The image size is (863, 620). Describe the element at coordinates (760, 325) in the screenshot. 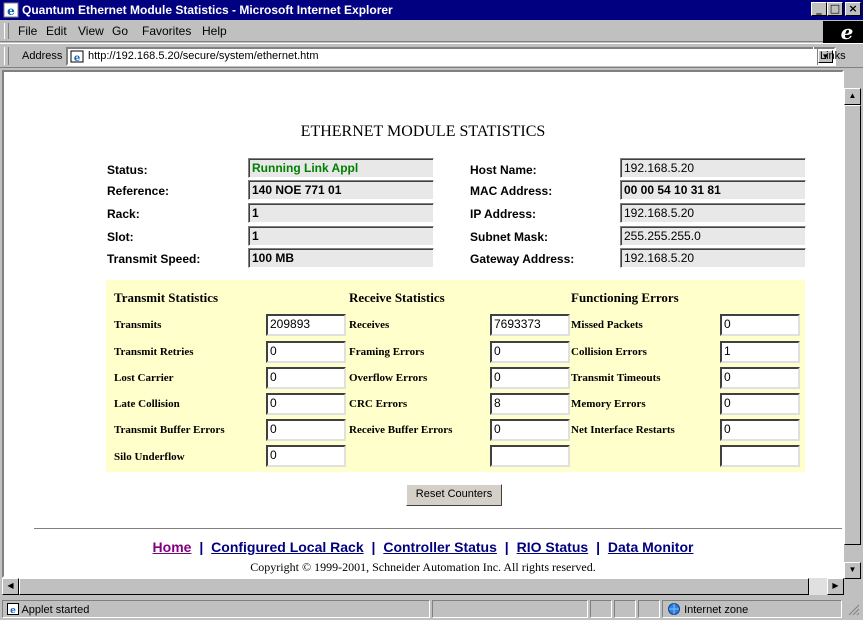

I see `missed-packets-field: 0` at that location.